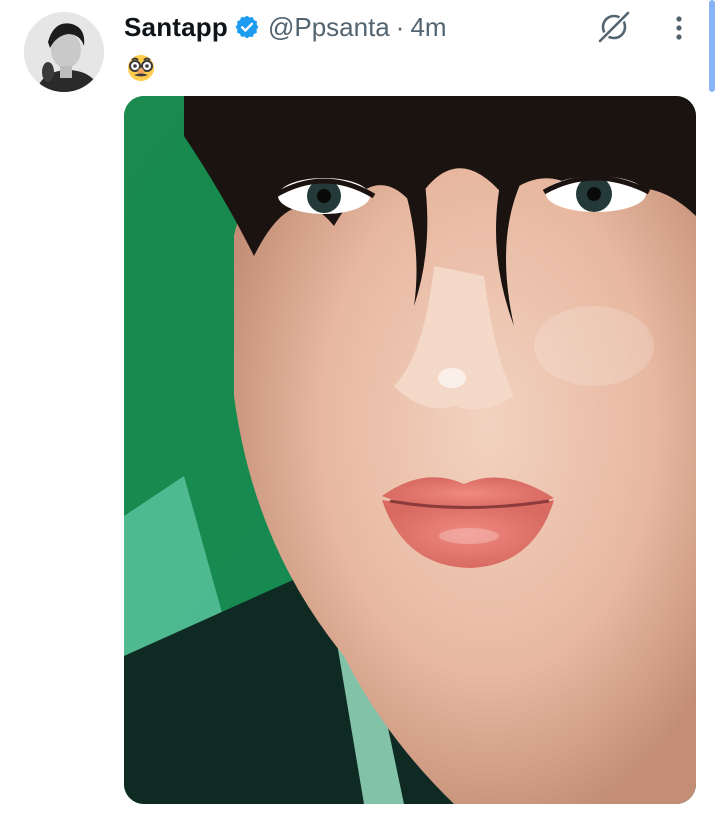  I want to click on tweet-header: Santapp @Ppsanta · 4m, so click(285, 27).